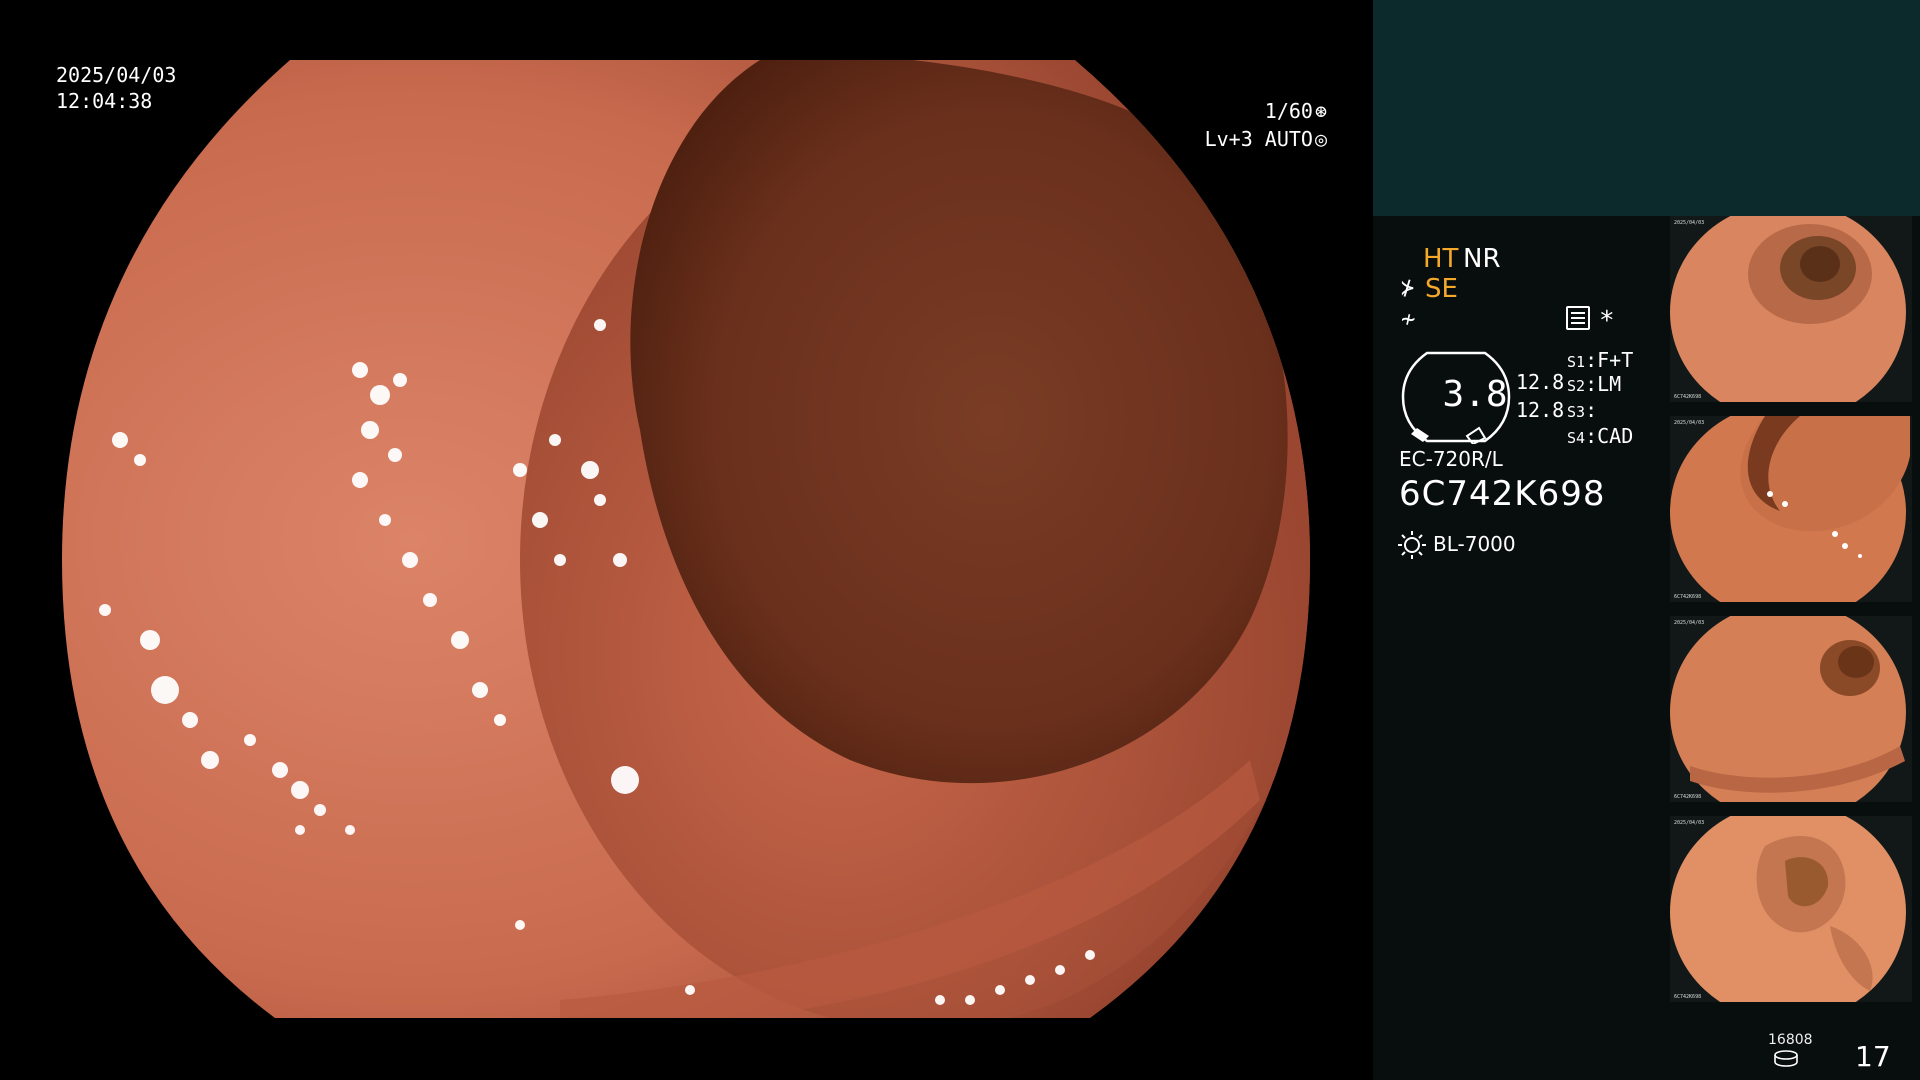 This screenshot has width=1920, height=1080. What do you see at coordinates (1609, 384) in the screenshot?
I see `slot-value: LM` at bounding box center [1609, 384].